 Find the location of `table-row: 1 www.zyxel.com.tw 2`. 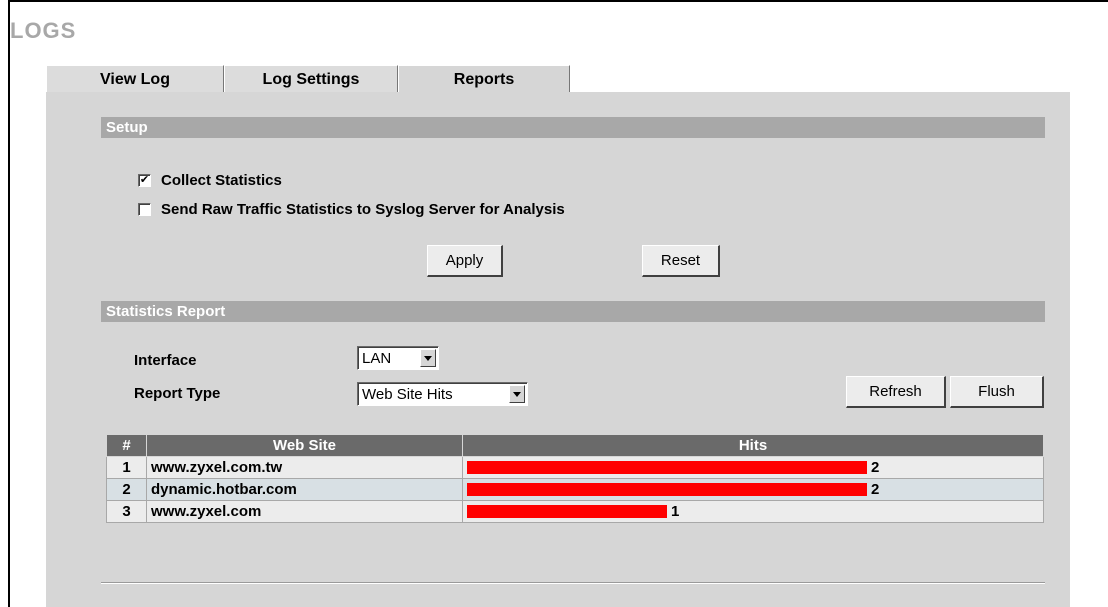

table-row: 1 www.zyxel.com.tw 2 is located at coordinates (575, 467).